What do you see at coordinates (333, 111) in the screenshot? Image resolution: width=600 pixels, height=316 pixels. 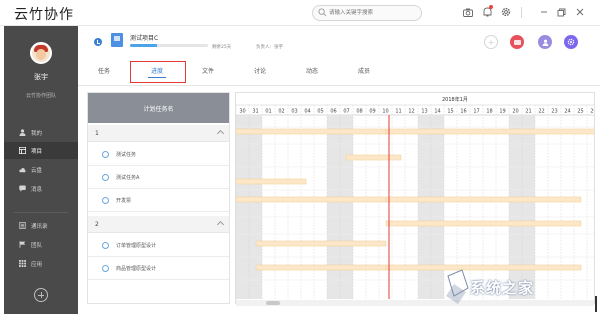 I see `day-label: 06` at bounding box center [333, 111].